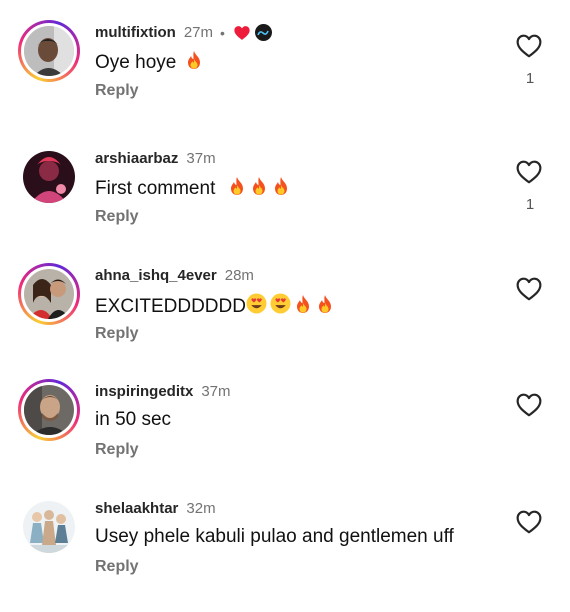 Image resolution: width=570 pixels, height=612 pixels. I want to click on comment-meta: multifixtion 27m •, so click(183, 32).